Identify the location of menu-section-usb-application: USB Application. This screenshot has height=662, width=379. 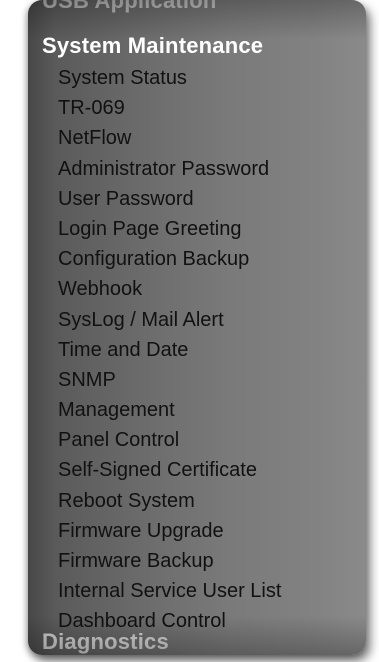
(129, 7).